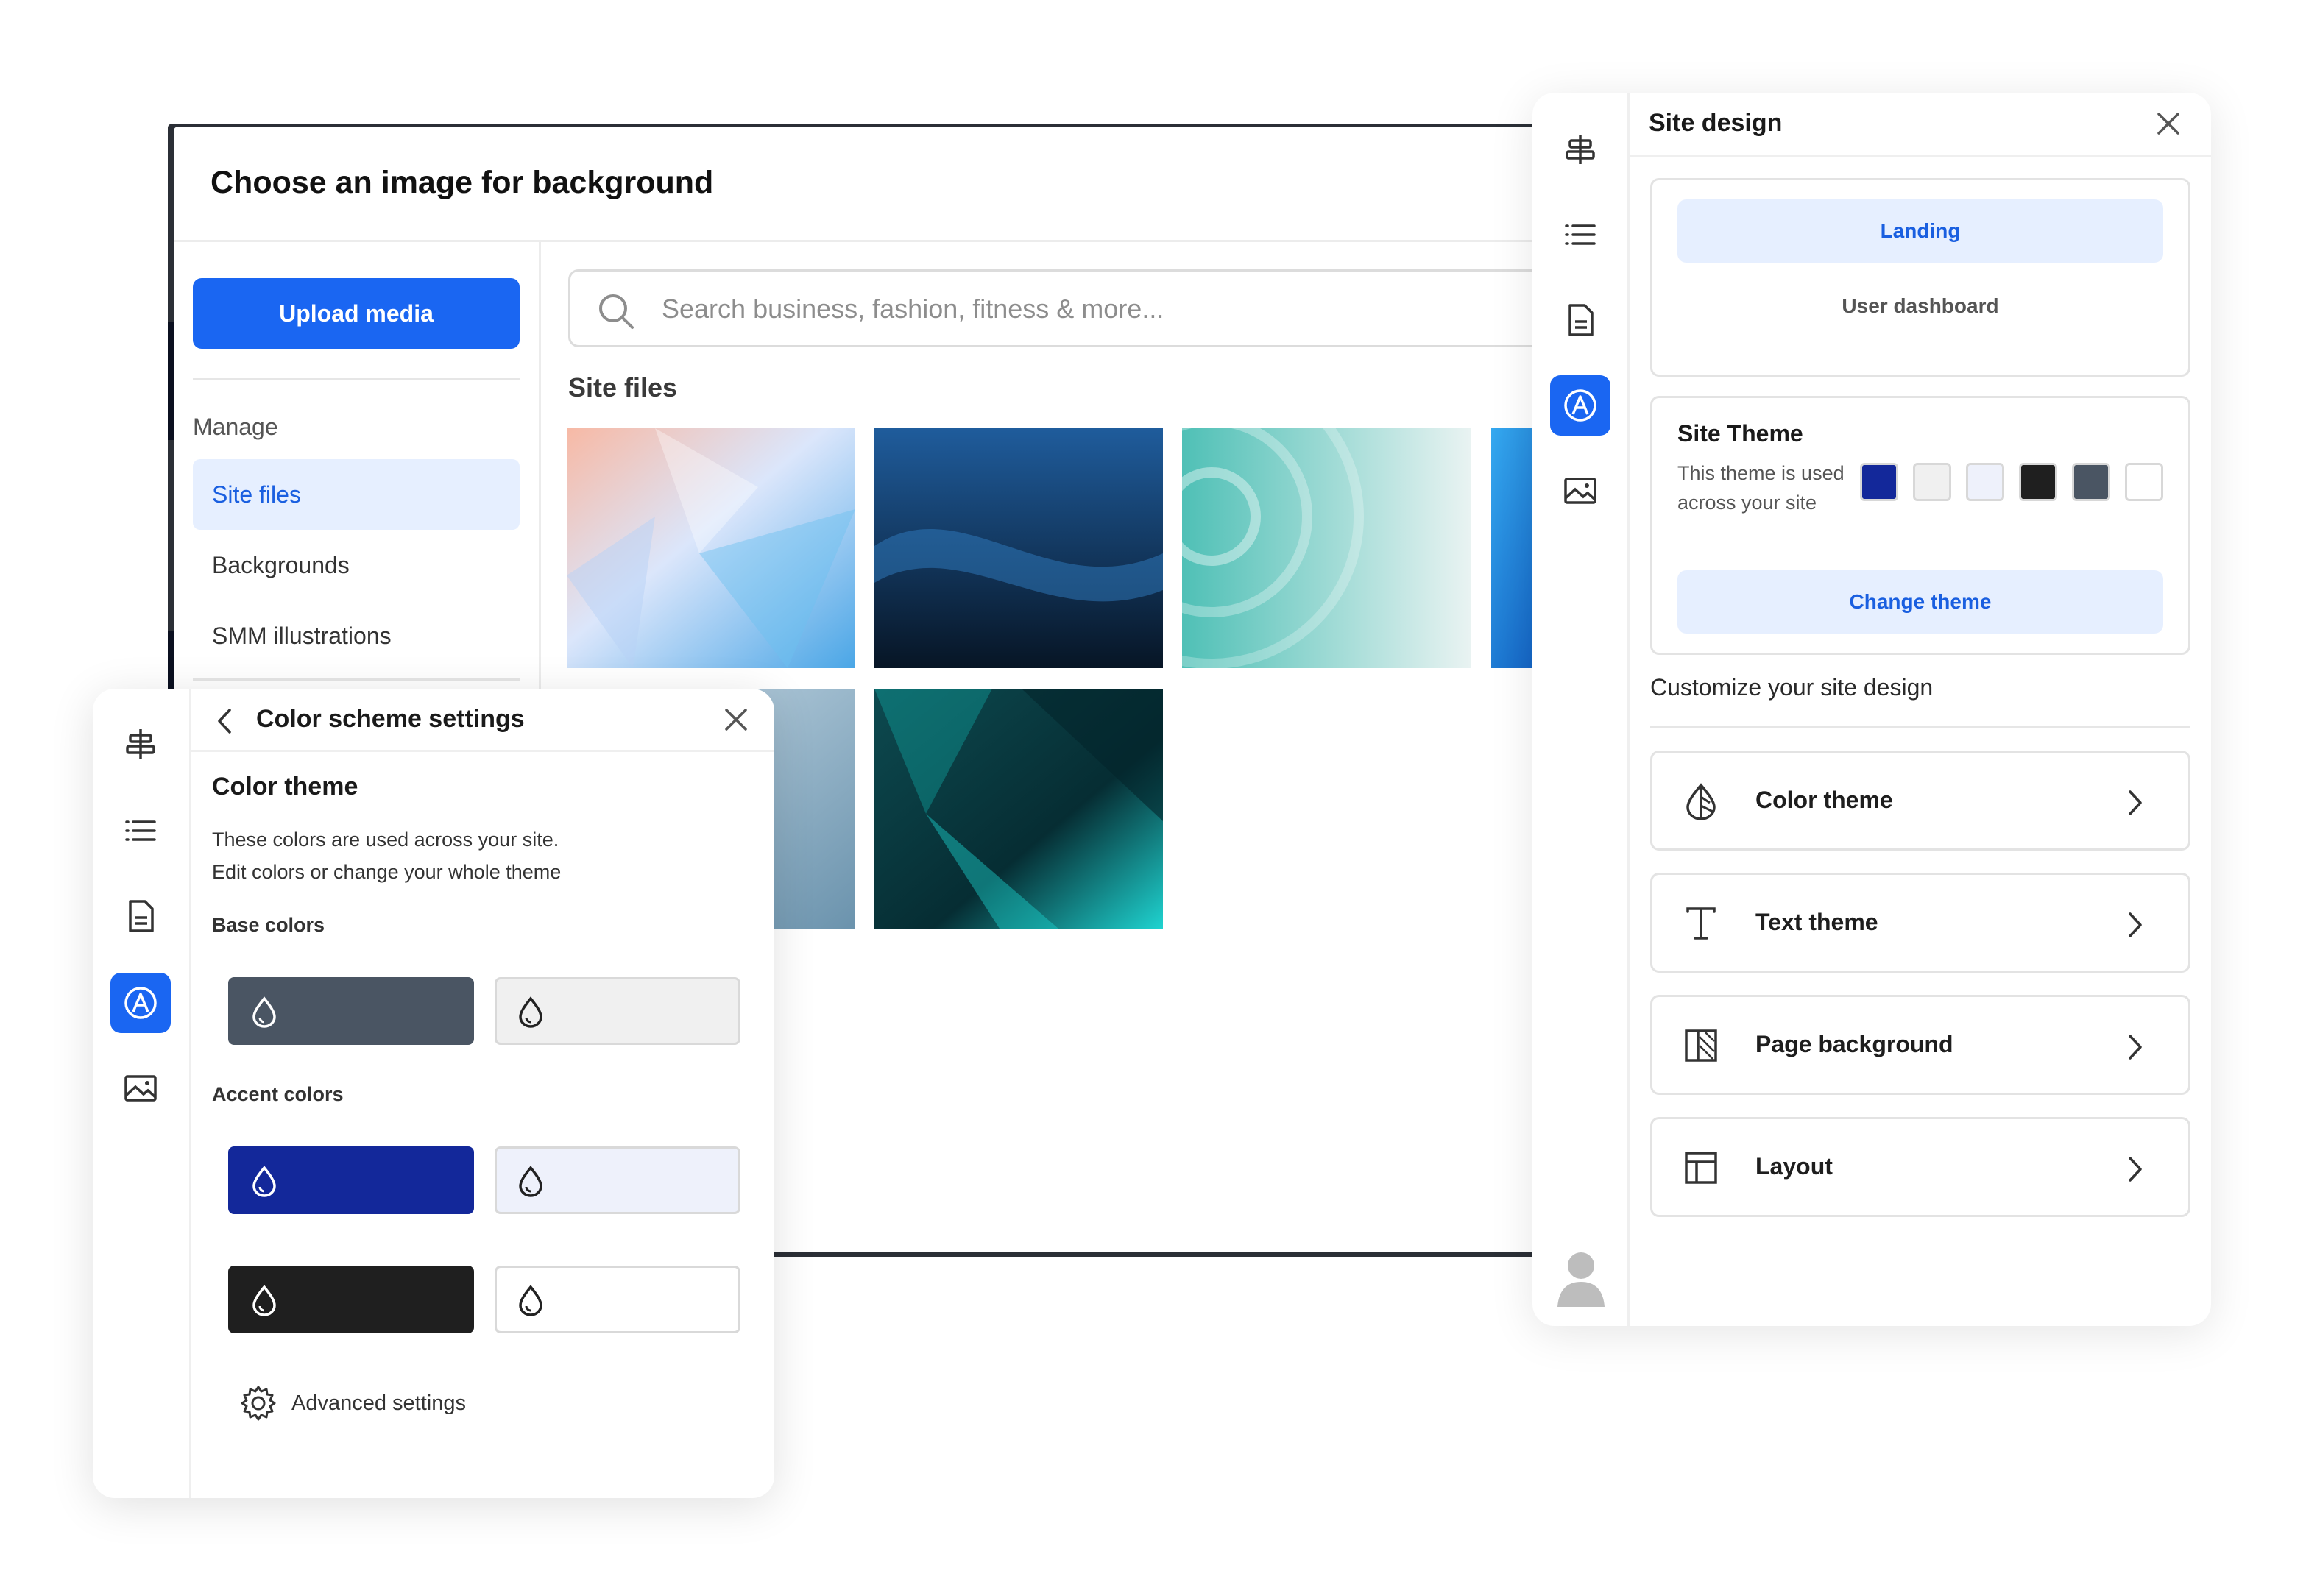 The height and width of the screenshot is (1596, 2306). I want to click on color-theme-description: These colors are used across your site., so click(385, 840).